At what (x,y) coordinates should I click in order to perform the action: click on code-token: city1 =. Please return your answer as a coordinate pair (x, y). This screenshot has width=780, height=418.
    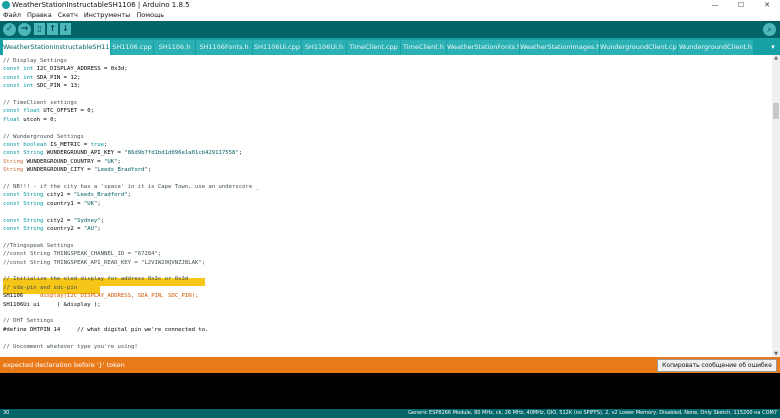
    Looking at the image, I should click on (58, 195).